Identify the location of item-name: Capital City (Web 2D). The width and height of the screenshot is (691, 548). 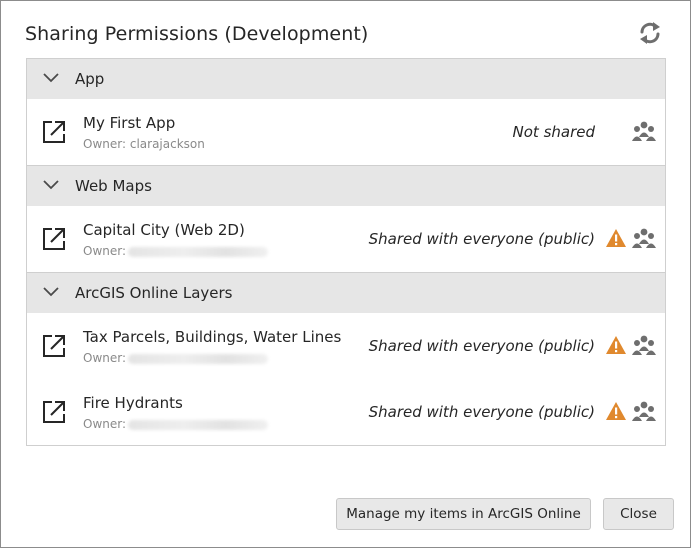
(164, 230).